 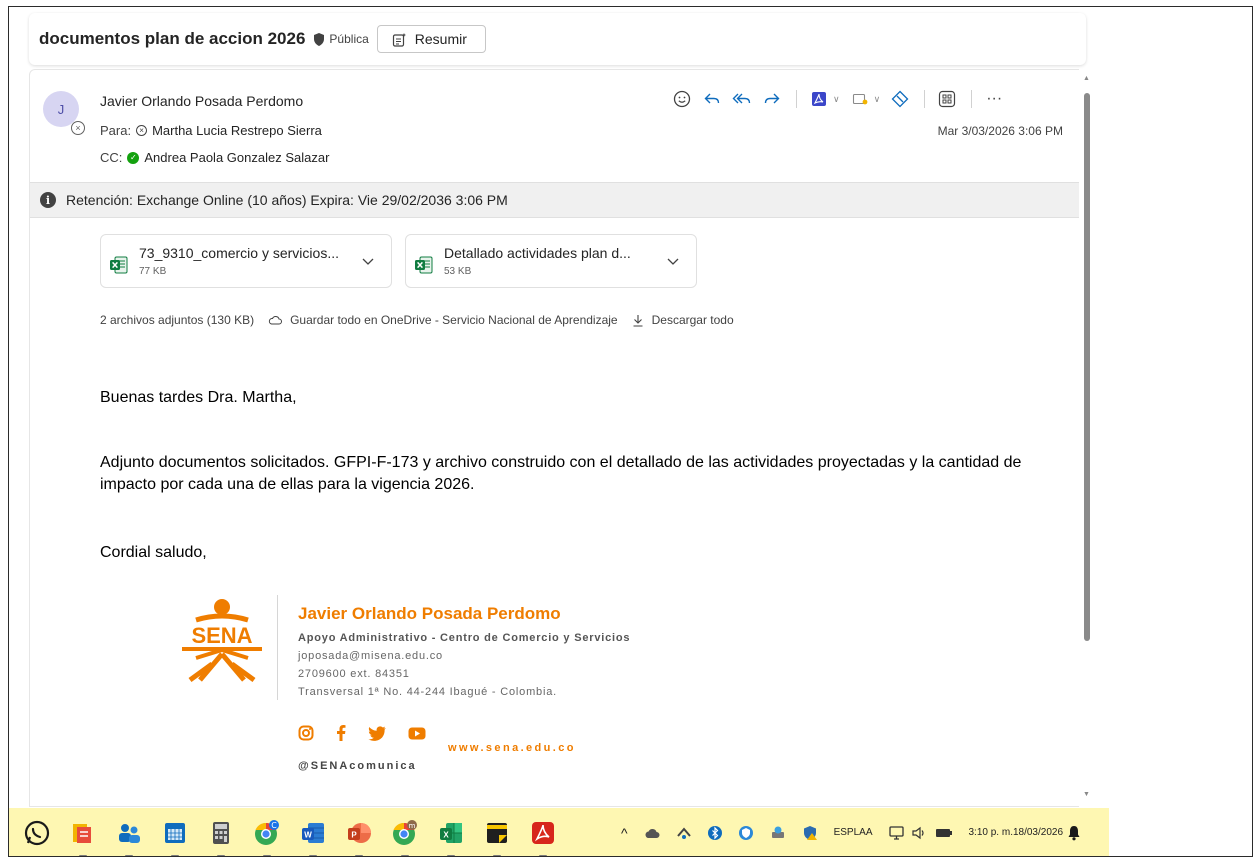 What do you see at coordinates (198, 397) in the screenshot?
I see `body-greeting: Buenas tardes Dra. Martha,` at bounding box center [198, 397].